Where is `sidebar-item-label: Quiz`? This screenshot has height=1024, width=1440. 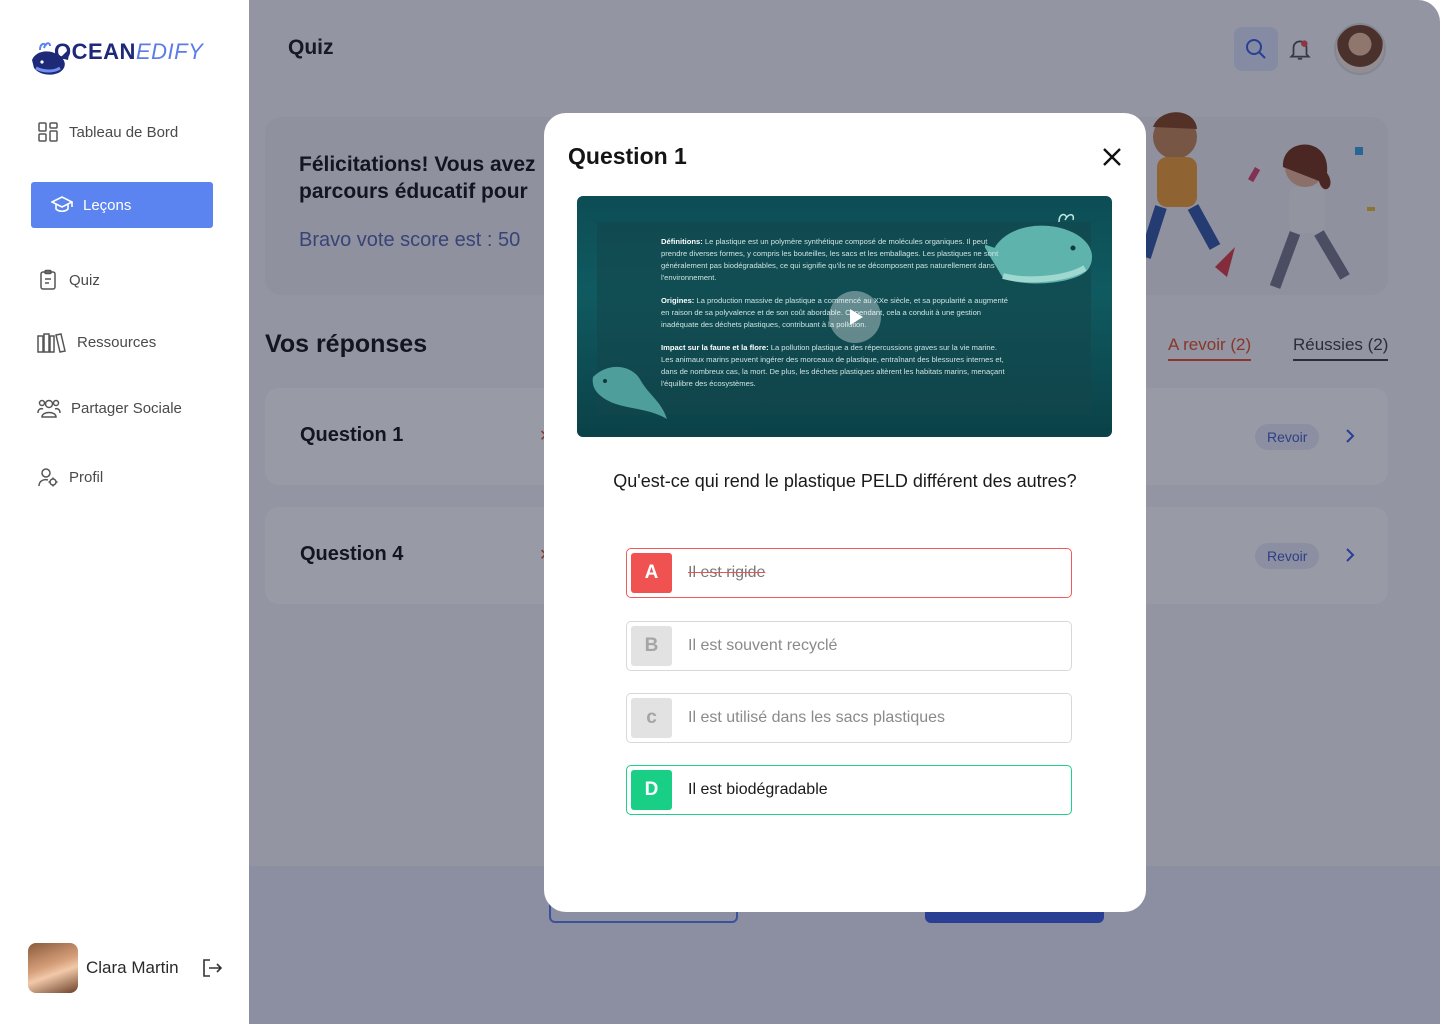 sidebar-item-label: Quiz is located at coordinates (84, 280).